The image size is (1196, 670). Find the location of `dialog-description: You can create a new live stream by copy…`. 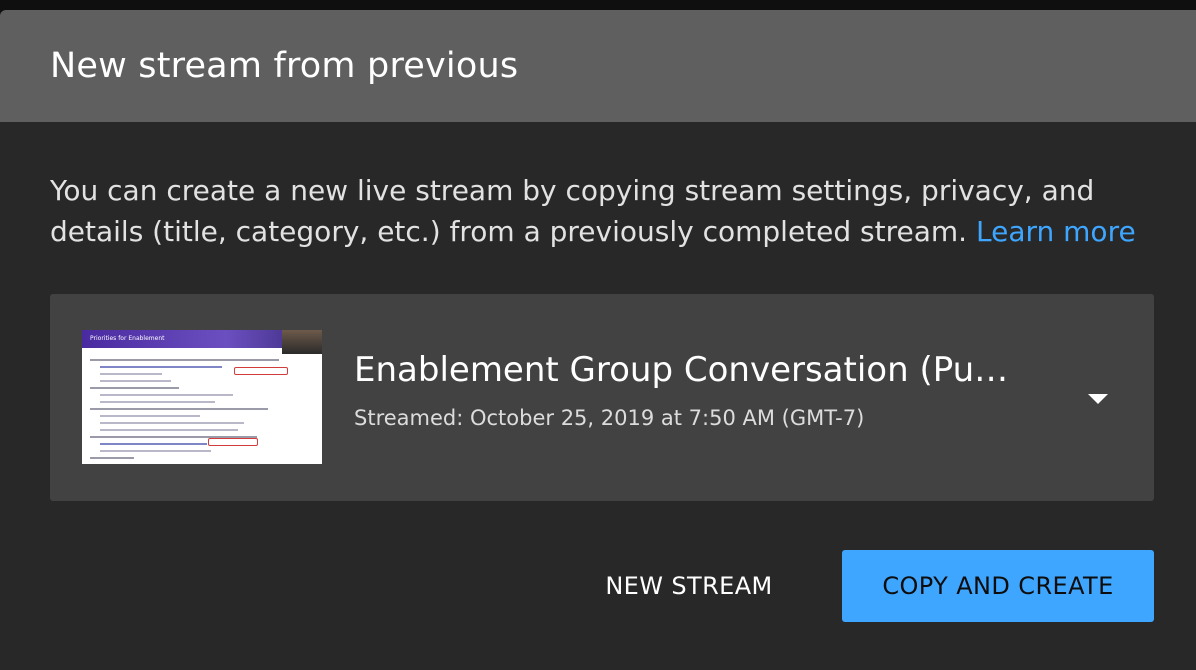

dialog-description: You can create a new live stream by copy… is located at coordinates (605, 211).